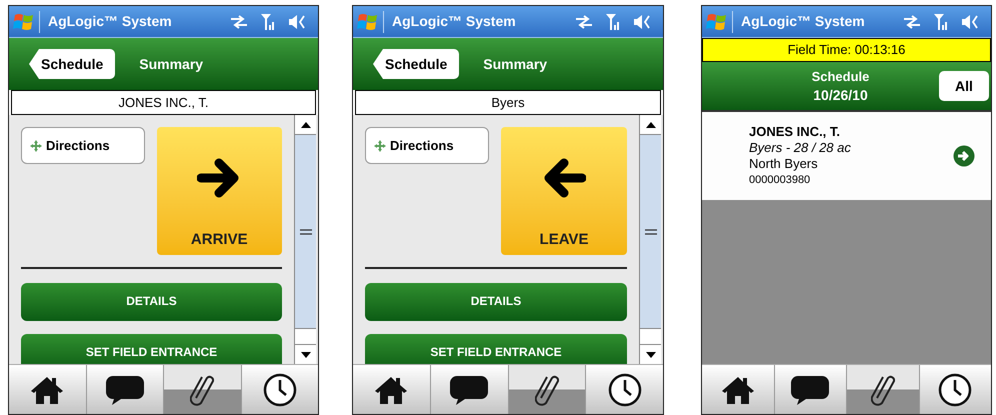  I want to click on customer-name: JONES INC., T., so click(795, 132).